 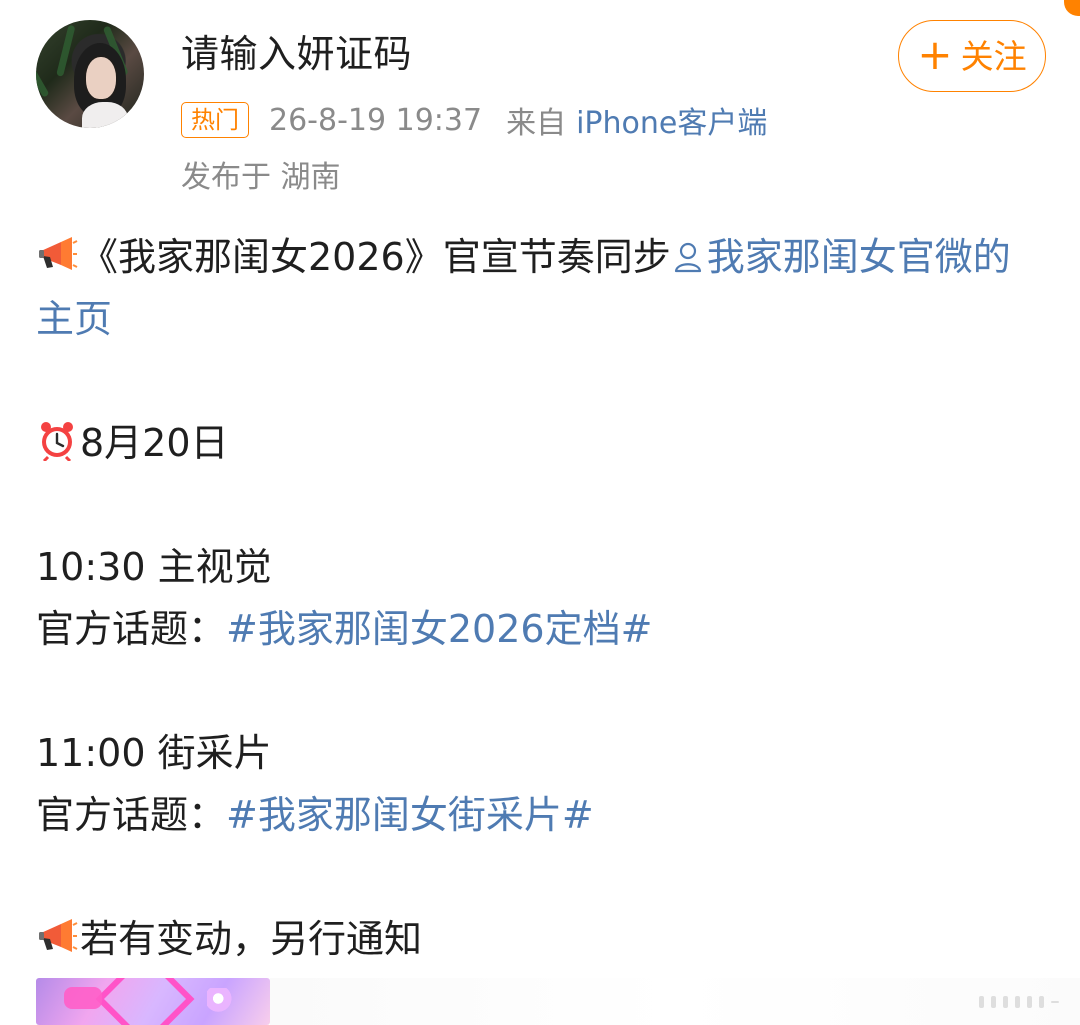 I want to click on announcement-text: 《我家那闺女2026》官宣节奏同步, so click(x=375, y=257).